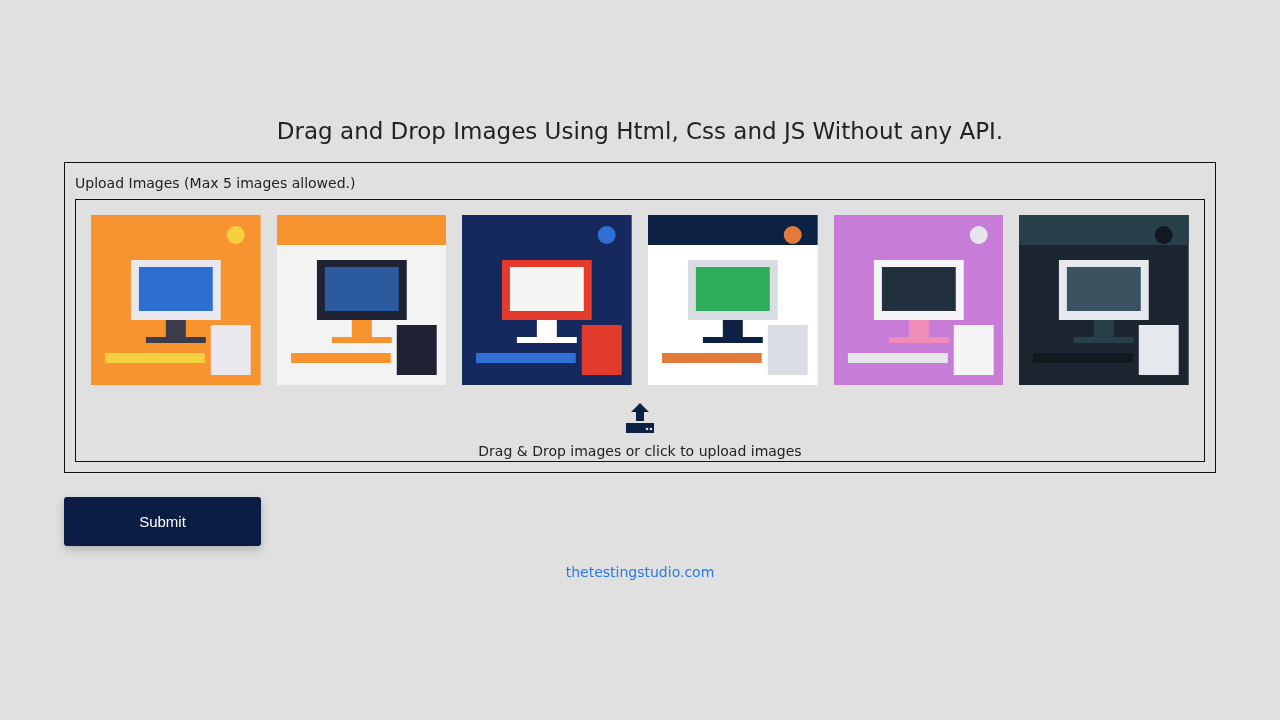  I want to click on page-title: Drag and Drop Images Using Html, Css and JS Without any API., so click(640, 131).